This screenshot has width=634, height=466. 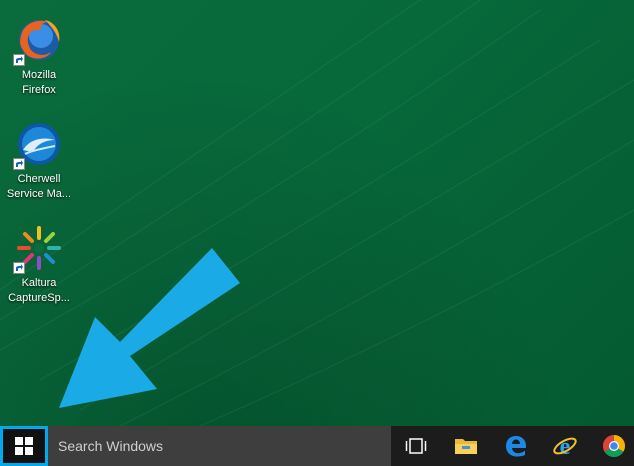 I want to click on task-view-button, so click(x=416, y=446).